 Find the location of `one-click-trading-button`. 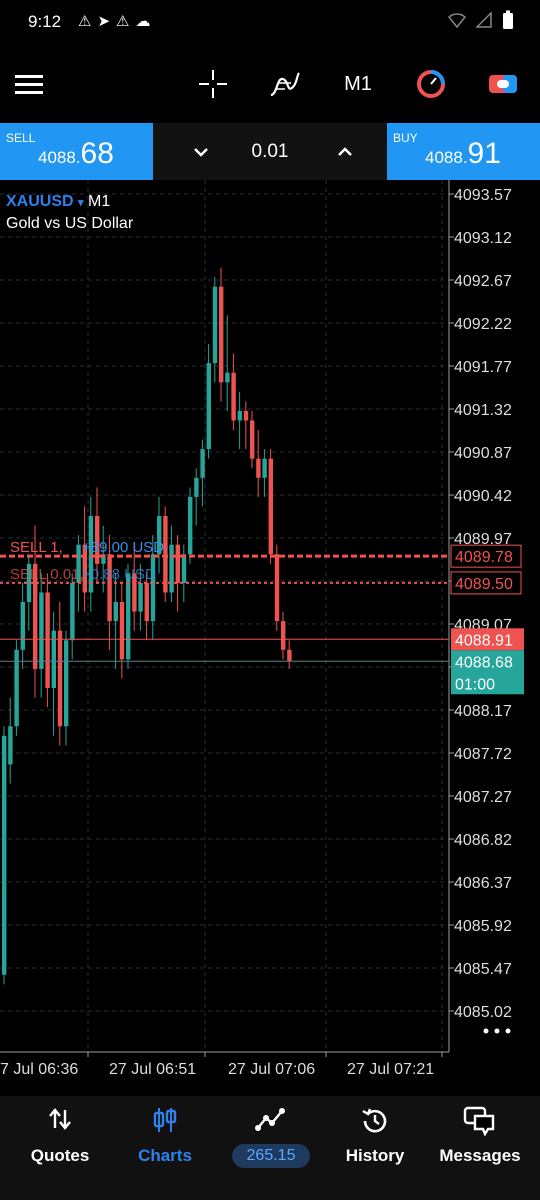

one-click-trading-button is located at coordinates (431, 84).